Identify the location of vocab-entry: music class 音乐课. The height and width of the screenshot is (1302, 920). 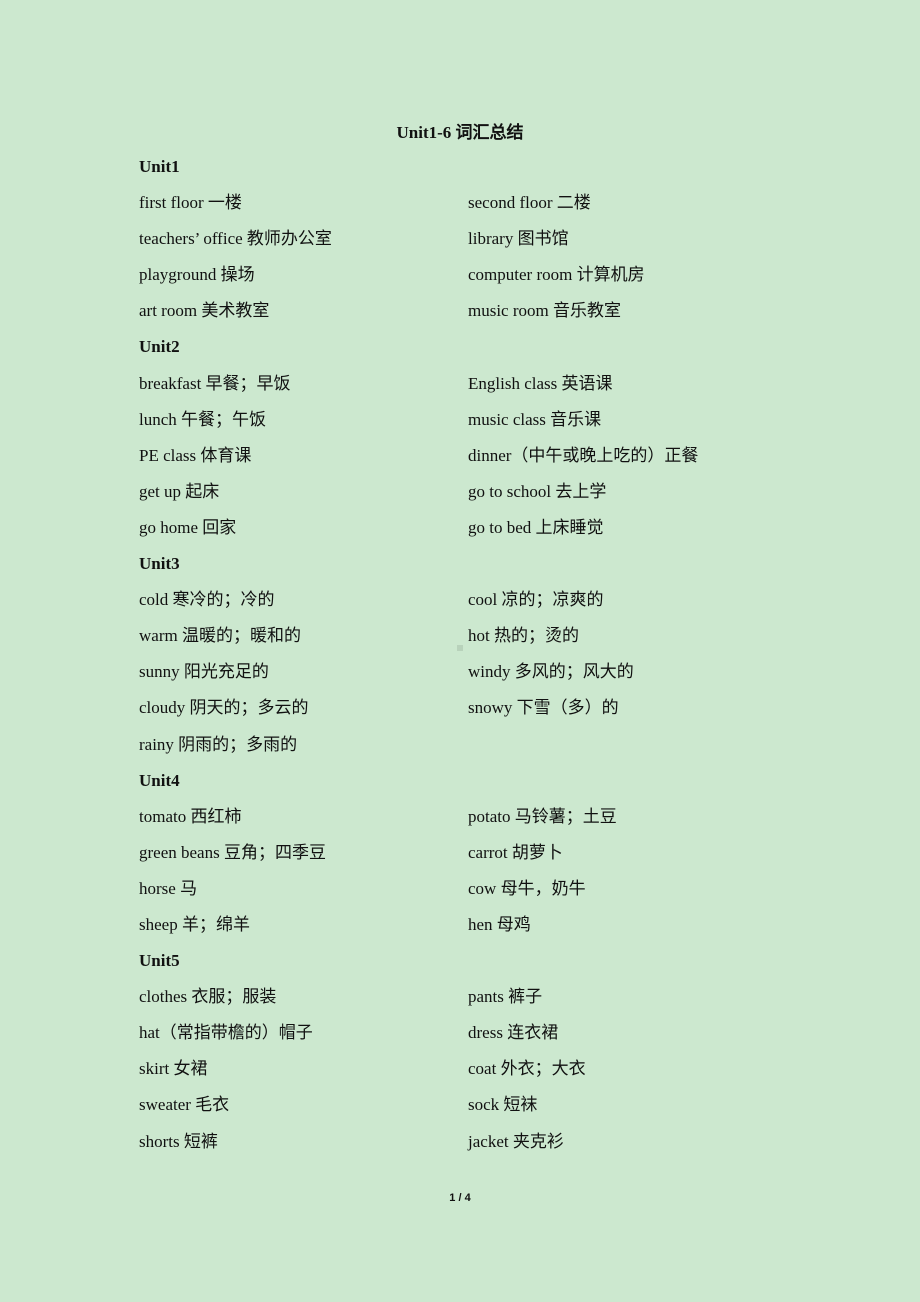
(535, 419).